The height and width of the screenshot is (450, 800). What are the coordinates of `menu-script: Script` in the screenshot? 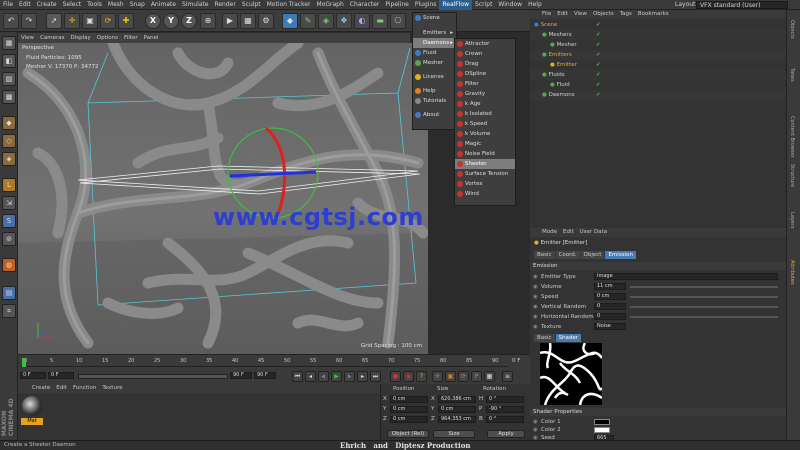 It's located at (483, 5).